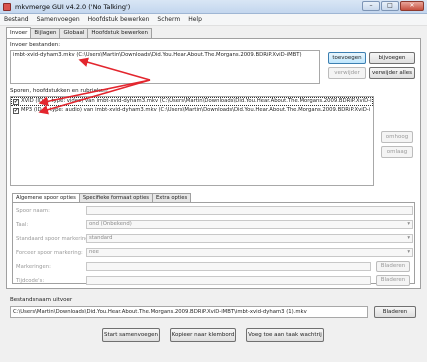  I want to click on menu-hoofdstuk-bewerken: Hoofdstuk bewerken, so click(119, 19).